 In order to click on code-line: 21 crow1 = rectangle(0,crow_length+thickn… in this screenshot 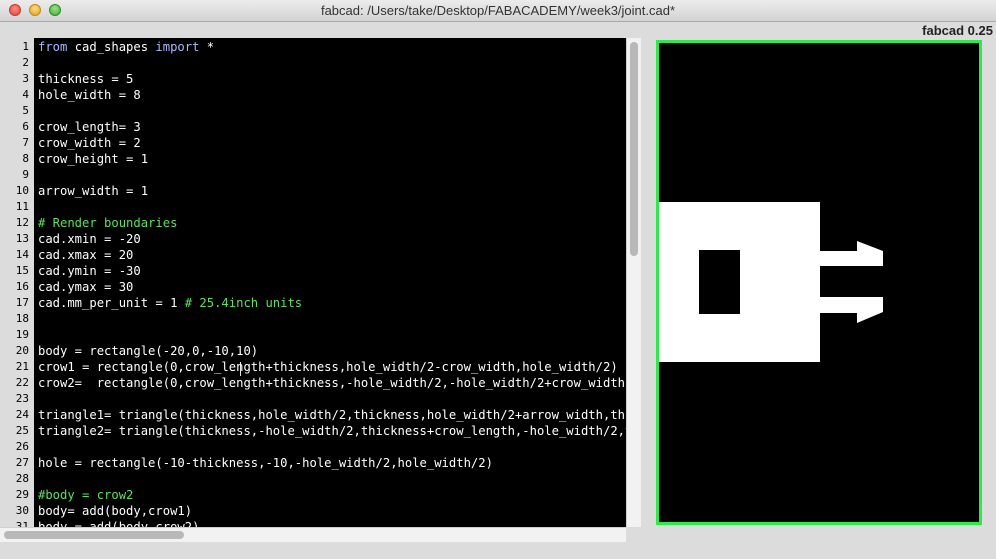, I will do `click(313, 367)`.